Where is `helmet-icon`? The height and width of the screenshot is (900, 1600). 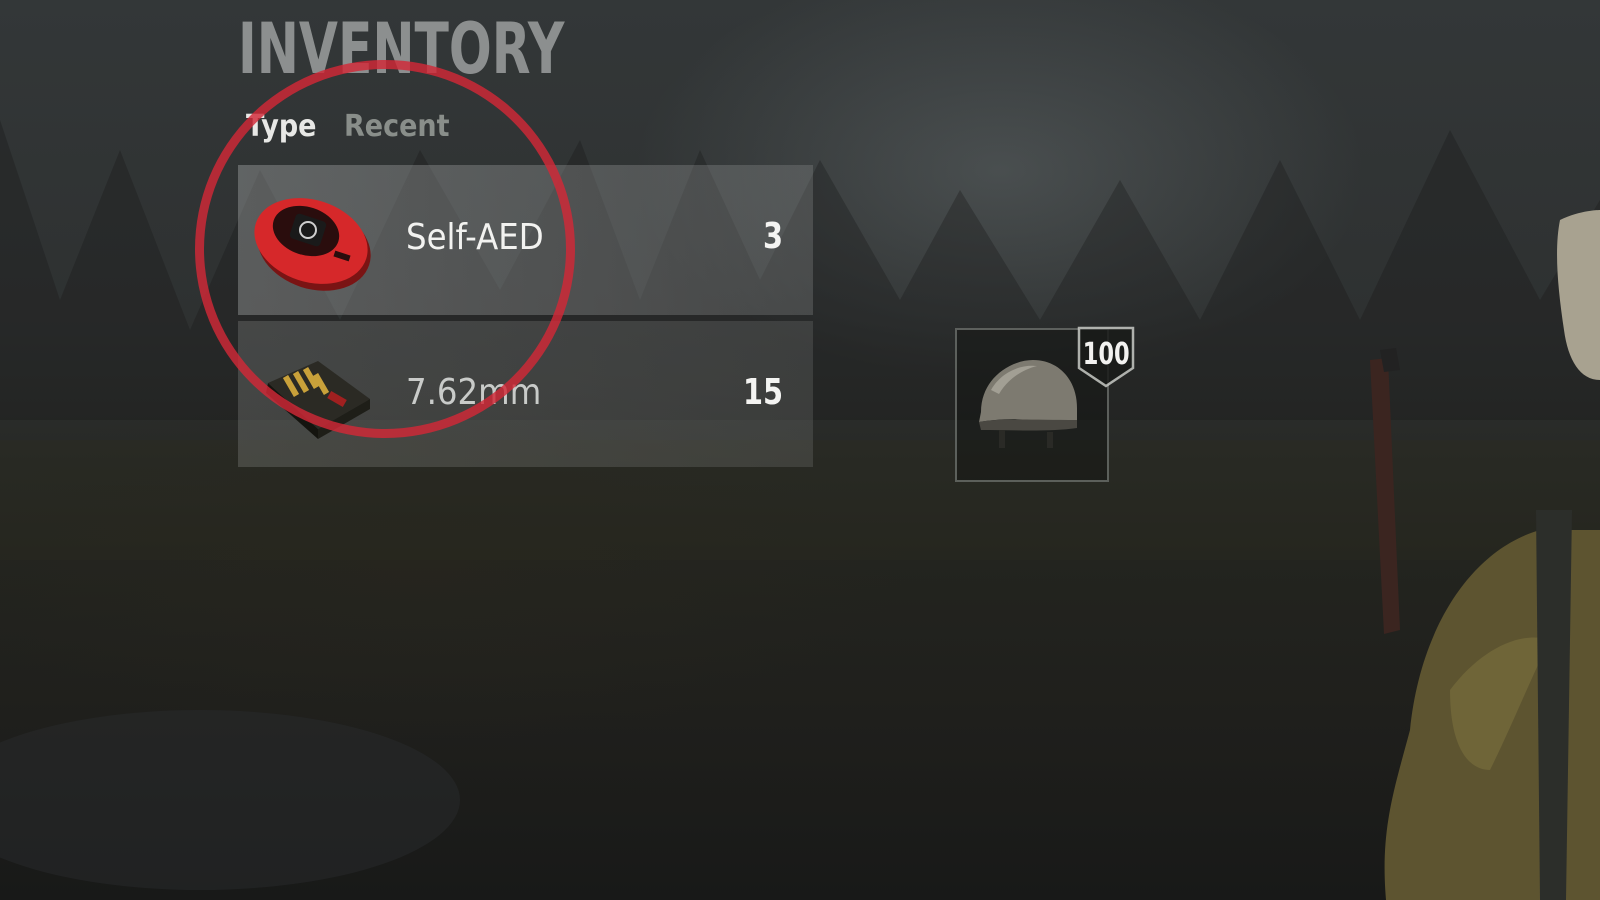
helmet-icon is located at coordinates (1028, 404).